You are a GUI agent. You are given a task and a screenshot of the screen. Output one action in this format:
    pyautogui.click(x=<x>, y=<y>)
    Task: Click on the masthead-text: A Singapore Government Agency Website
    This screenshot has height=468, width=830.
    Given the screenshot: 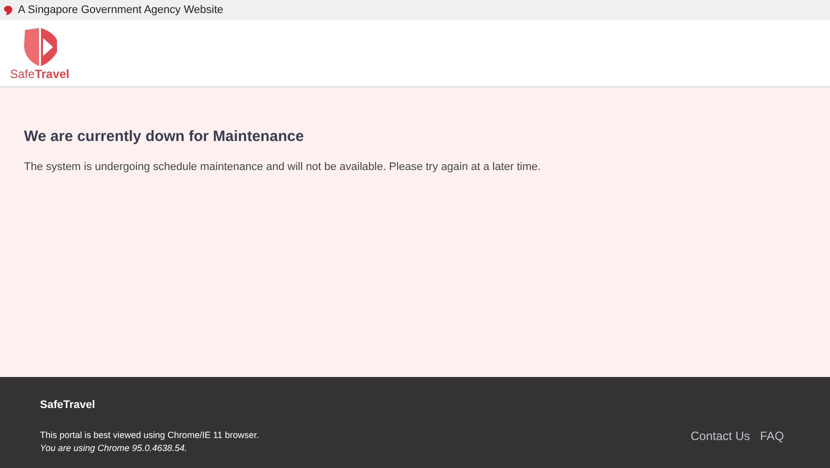 What is the action you would take?
    pyautogui.click(x=121, y=10)
    